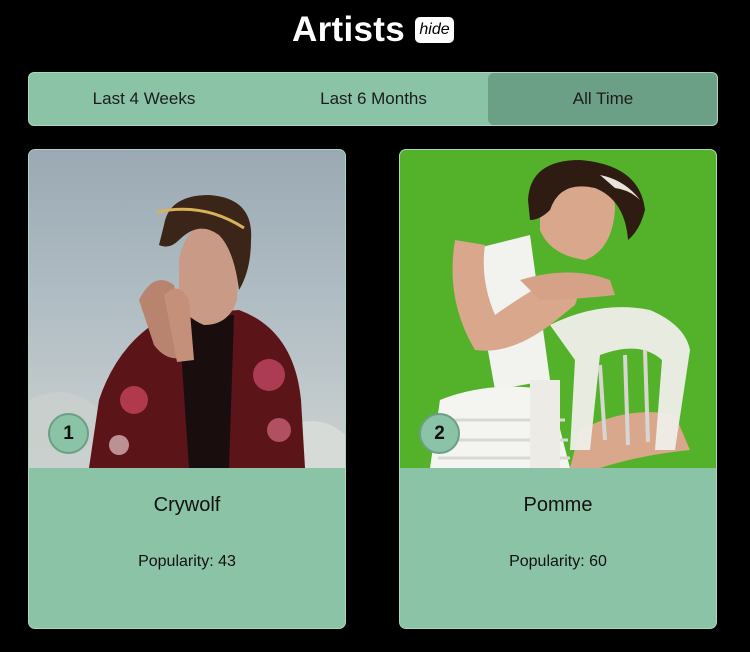  What do you see at coordinates (558, 505) in the screenshot?
I see `artist-name: Pomme` at bounding box center [558, 505].